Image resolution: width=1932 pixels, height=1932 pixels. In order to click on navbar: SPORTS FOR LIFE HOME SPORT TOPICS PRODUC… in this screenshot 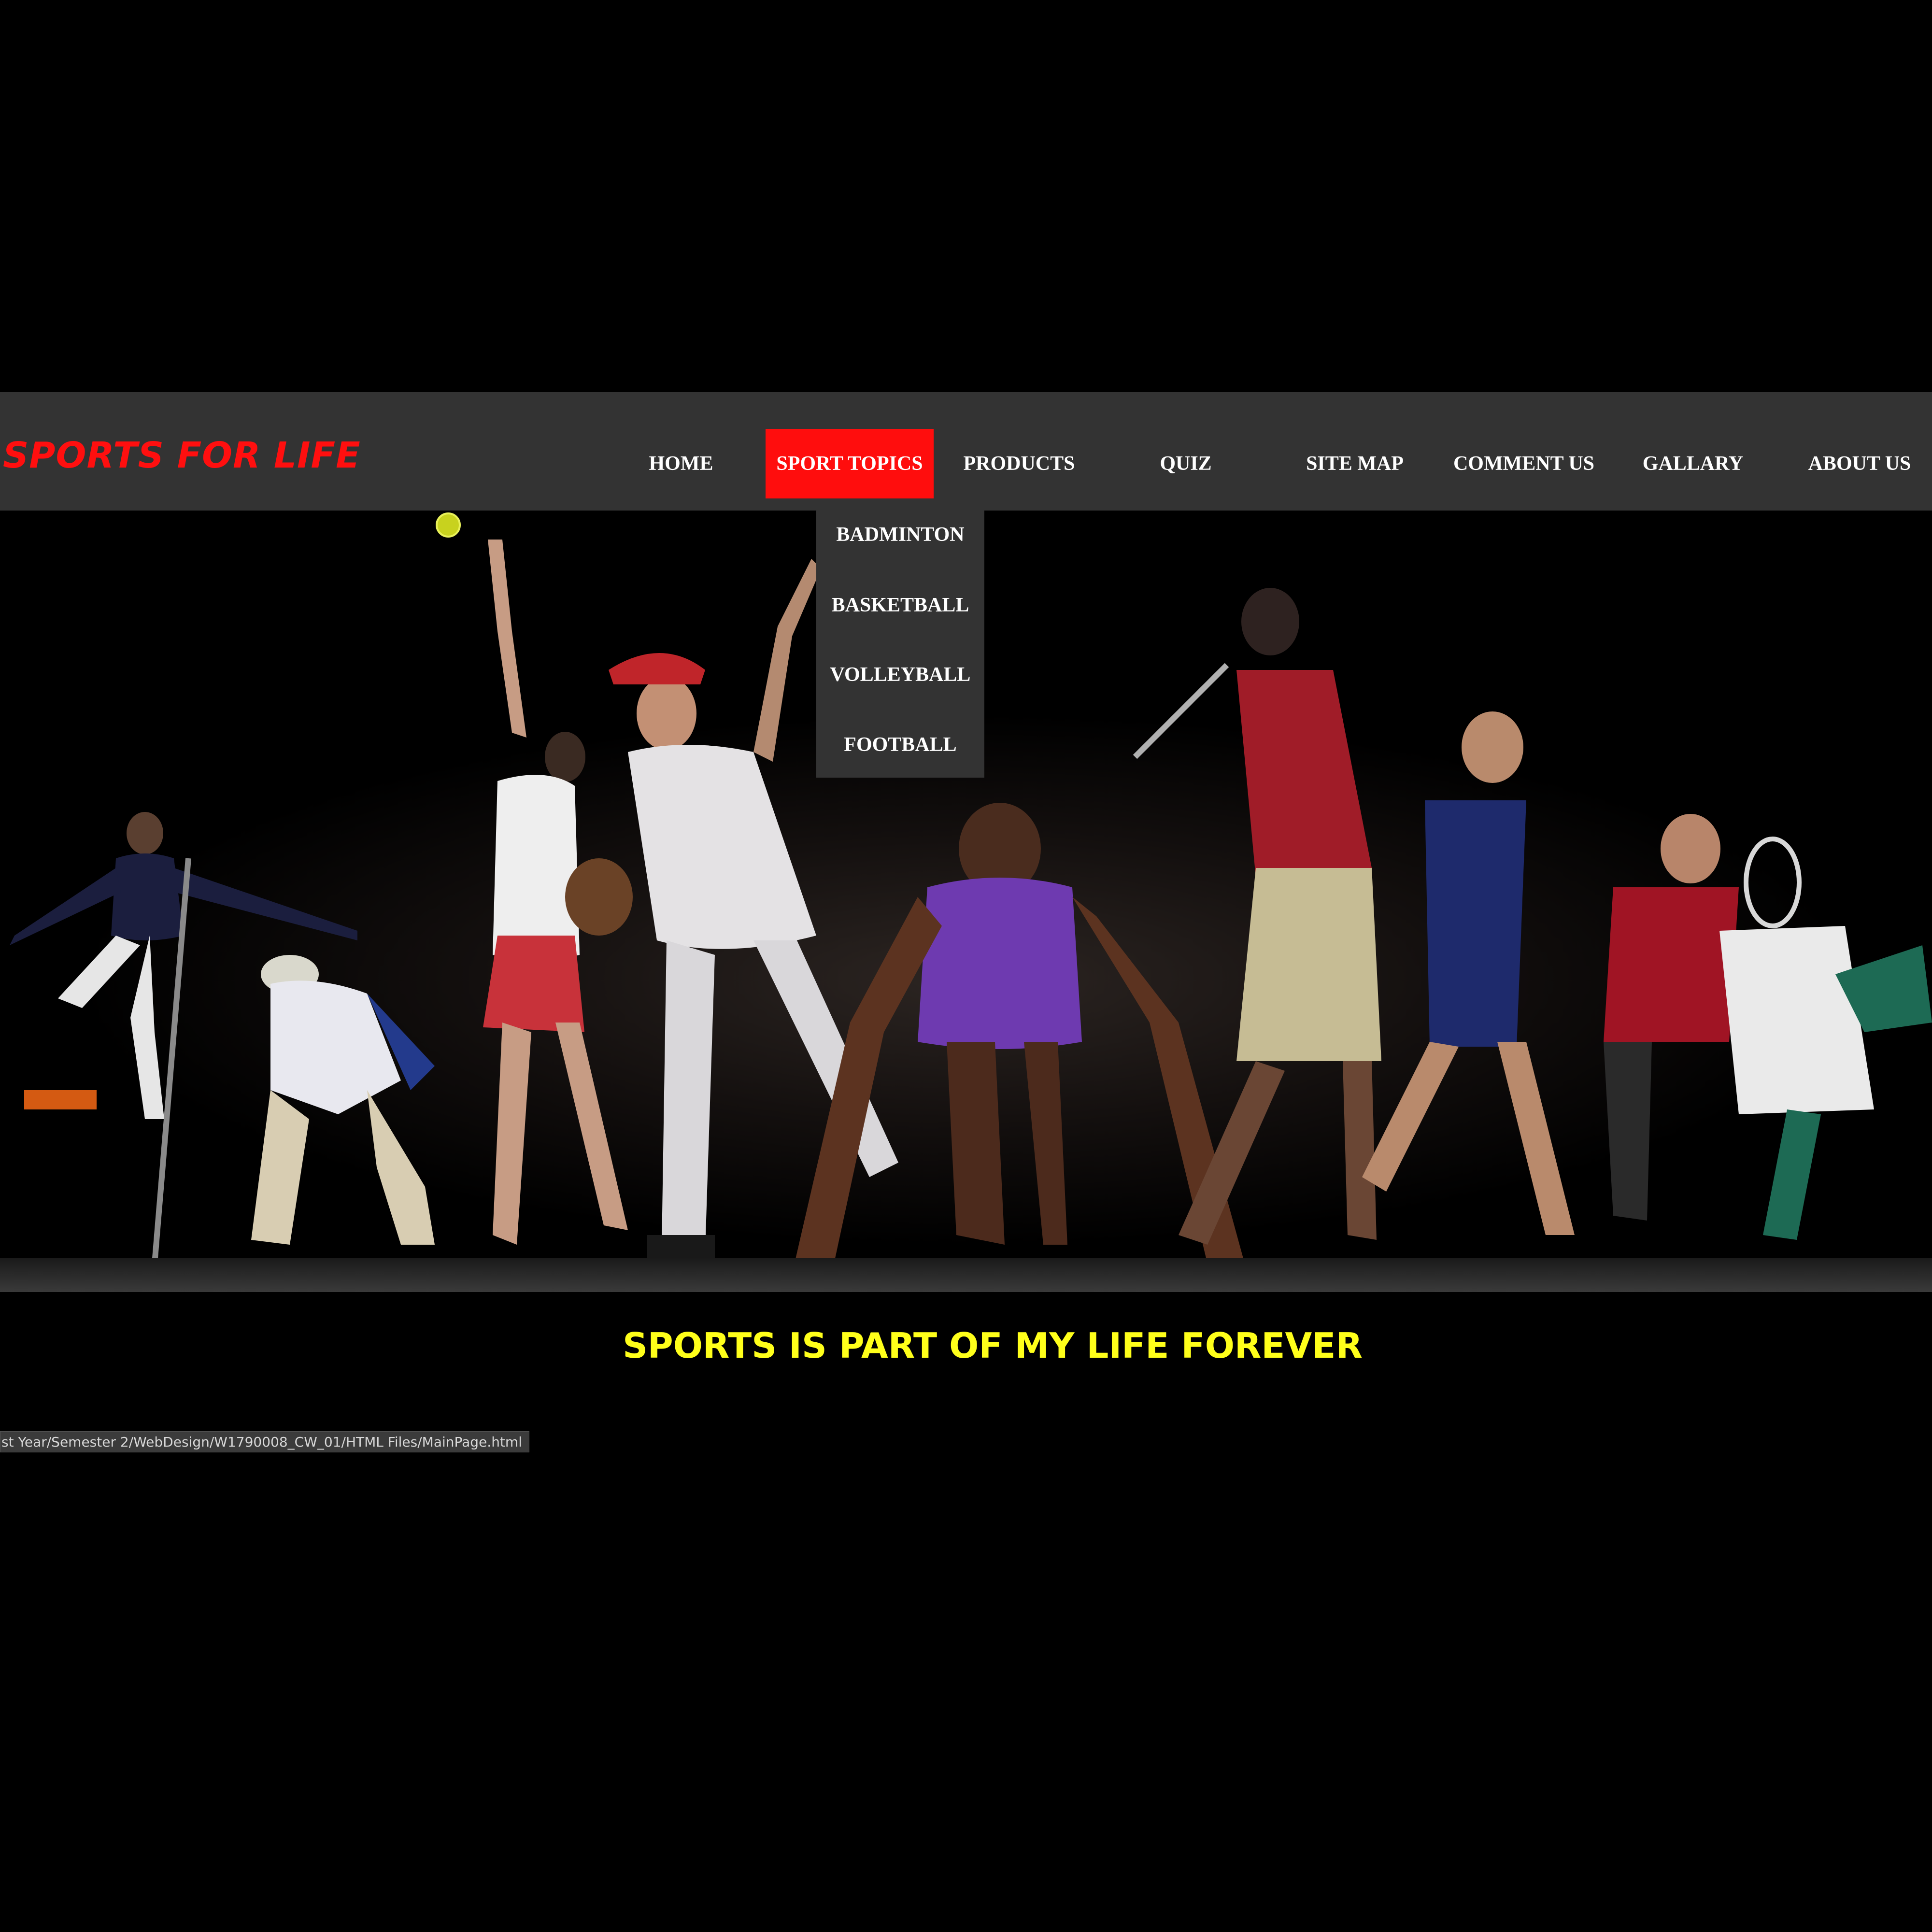, I will do `click(966, 451)`.